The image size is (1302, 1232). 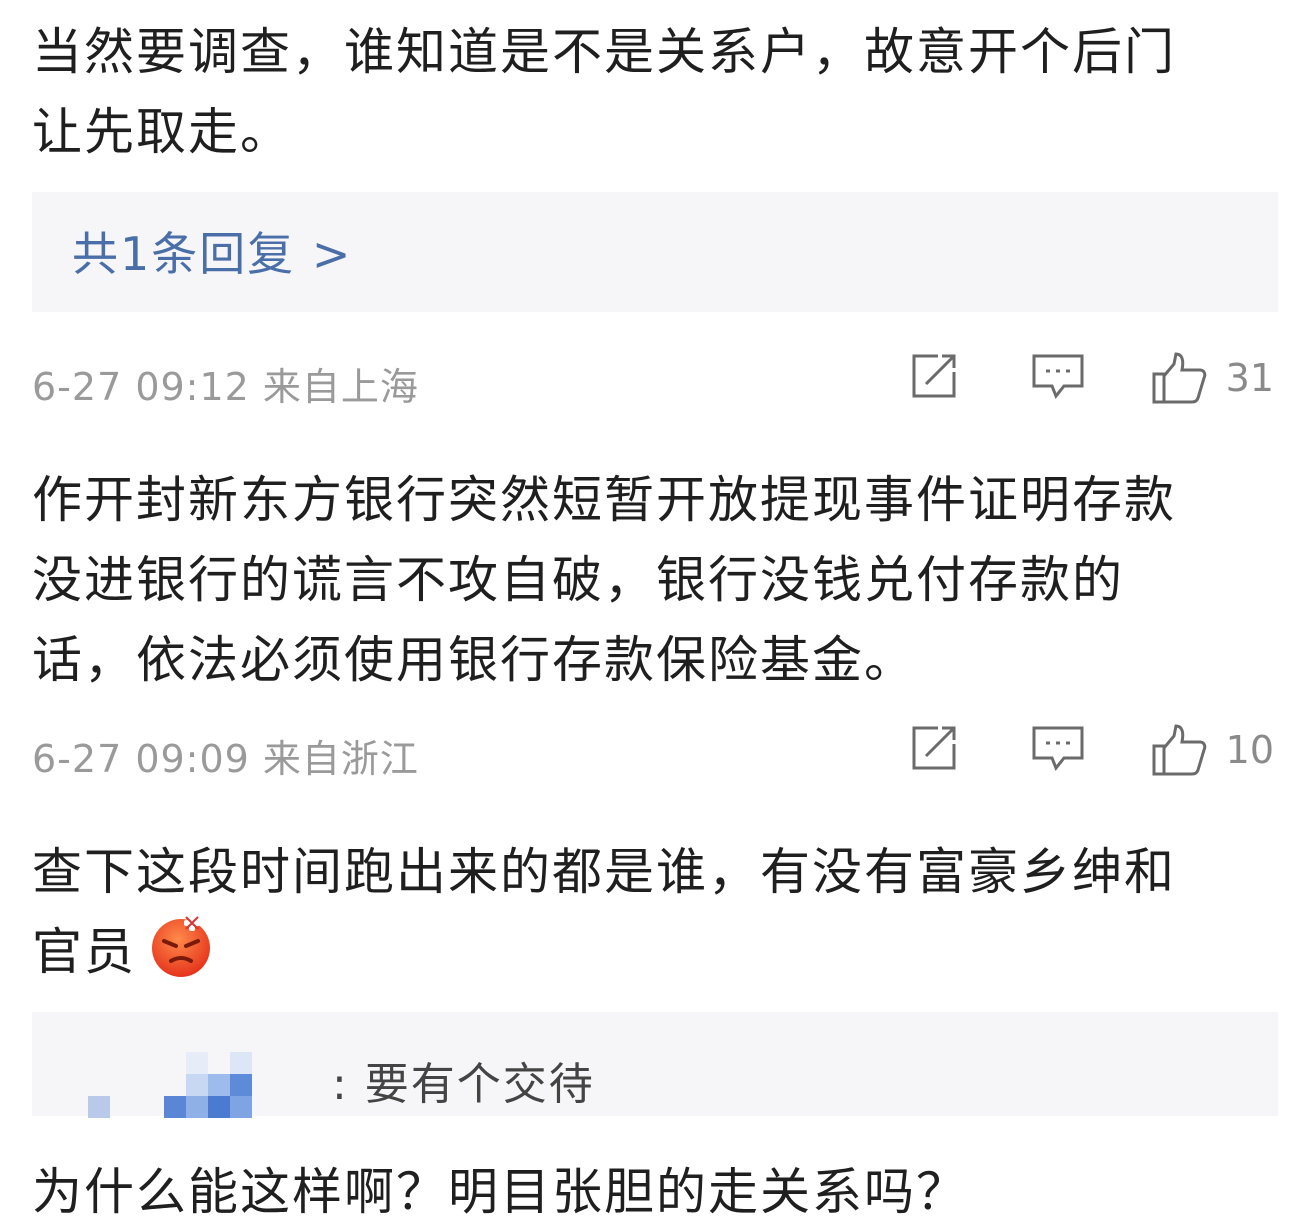 I want to click on comment-meta-row: 6-27 09:12 来自上海 31, so click(x=655, y=380).